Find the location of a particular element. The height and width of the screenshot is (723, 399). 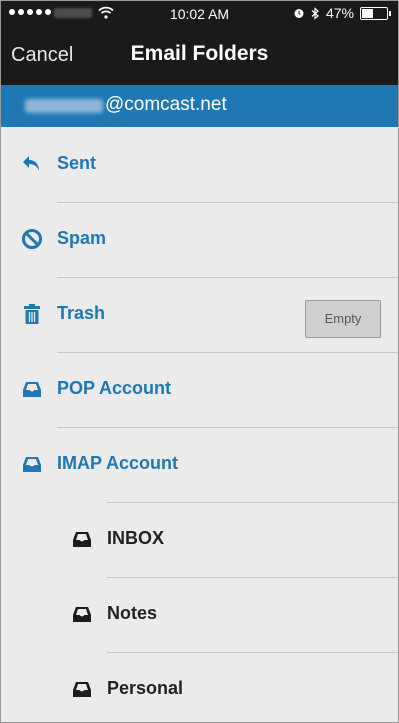

trash-icon is located at coordinates (32, 314).